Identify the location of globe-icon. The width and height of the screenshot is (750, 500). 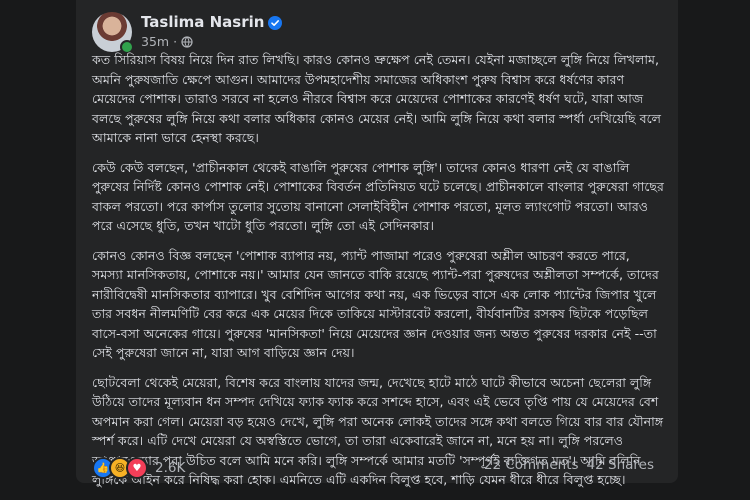
(187, 41).